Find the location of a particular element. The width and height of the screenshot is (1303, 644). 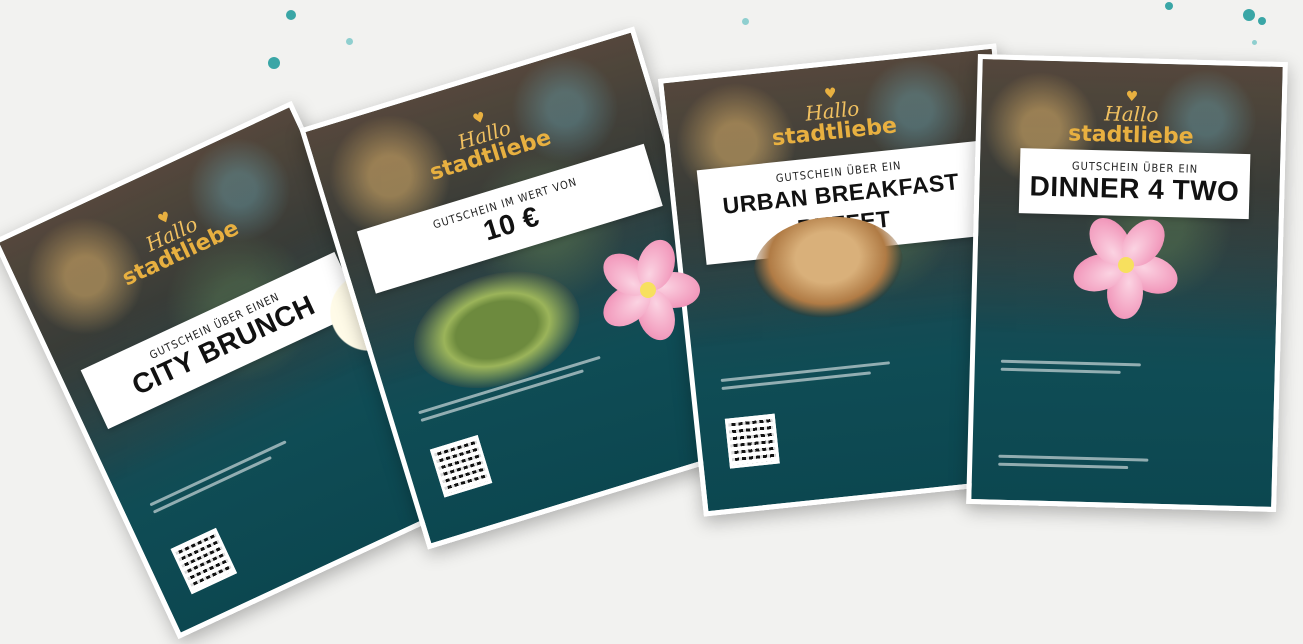

brand-logo: ♥ Hallo stadtliebe is located at coordinates (1131, 118).